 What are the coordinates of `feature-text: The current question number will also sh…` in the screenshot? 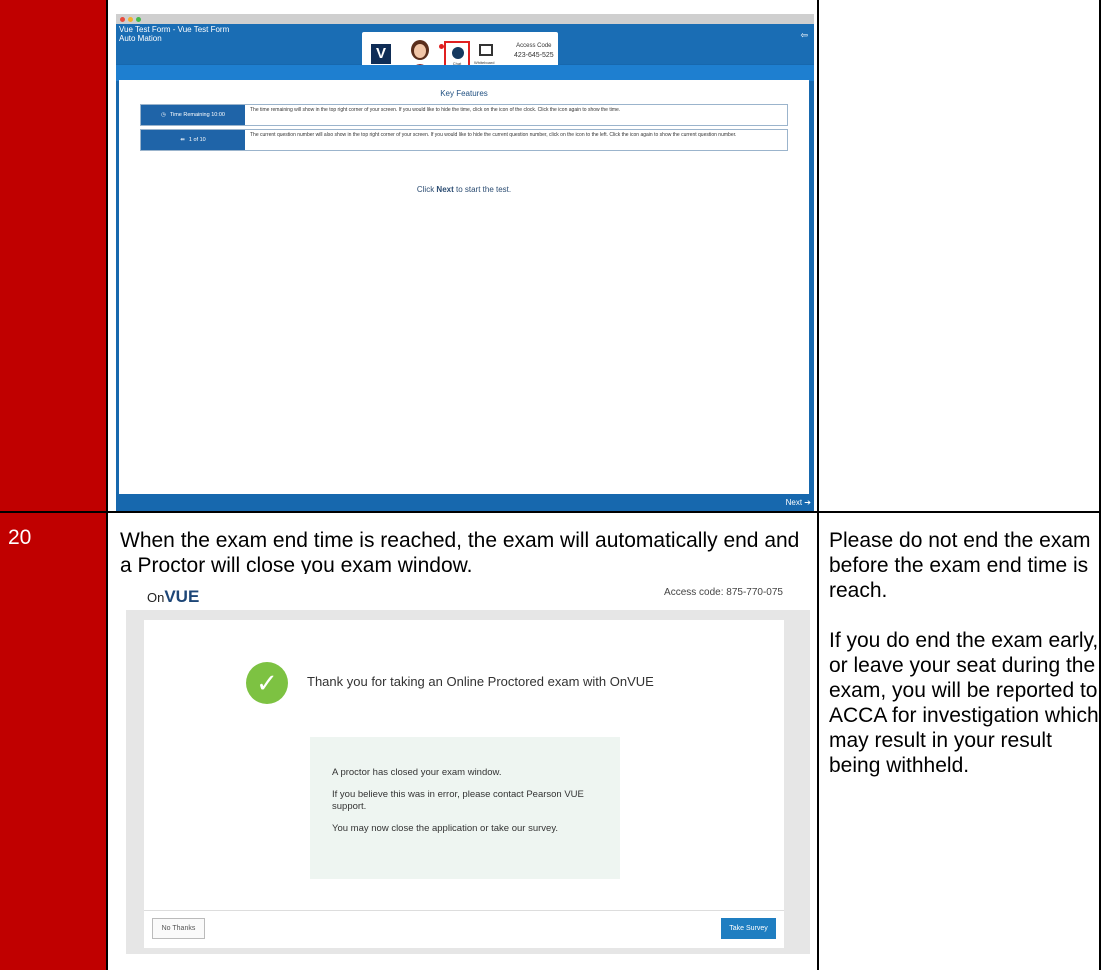 It's located at (493, 135).